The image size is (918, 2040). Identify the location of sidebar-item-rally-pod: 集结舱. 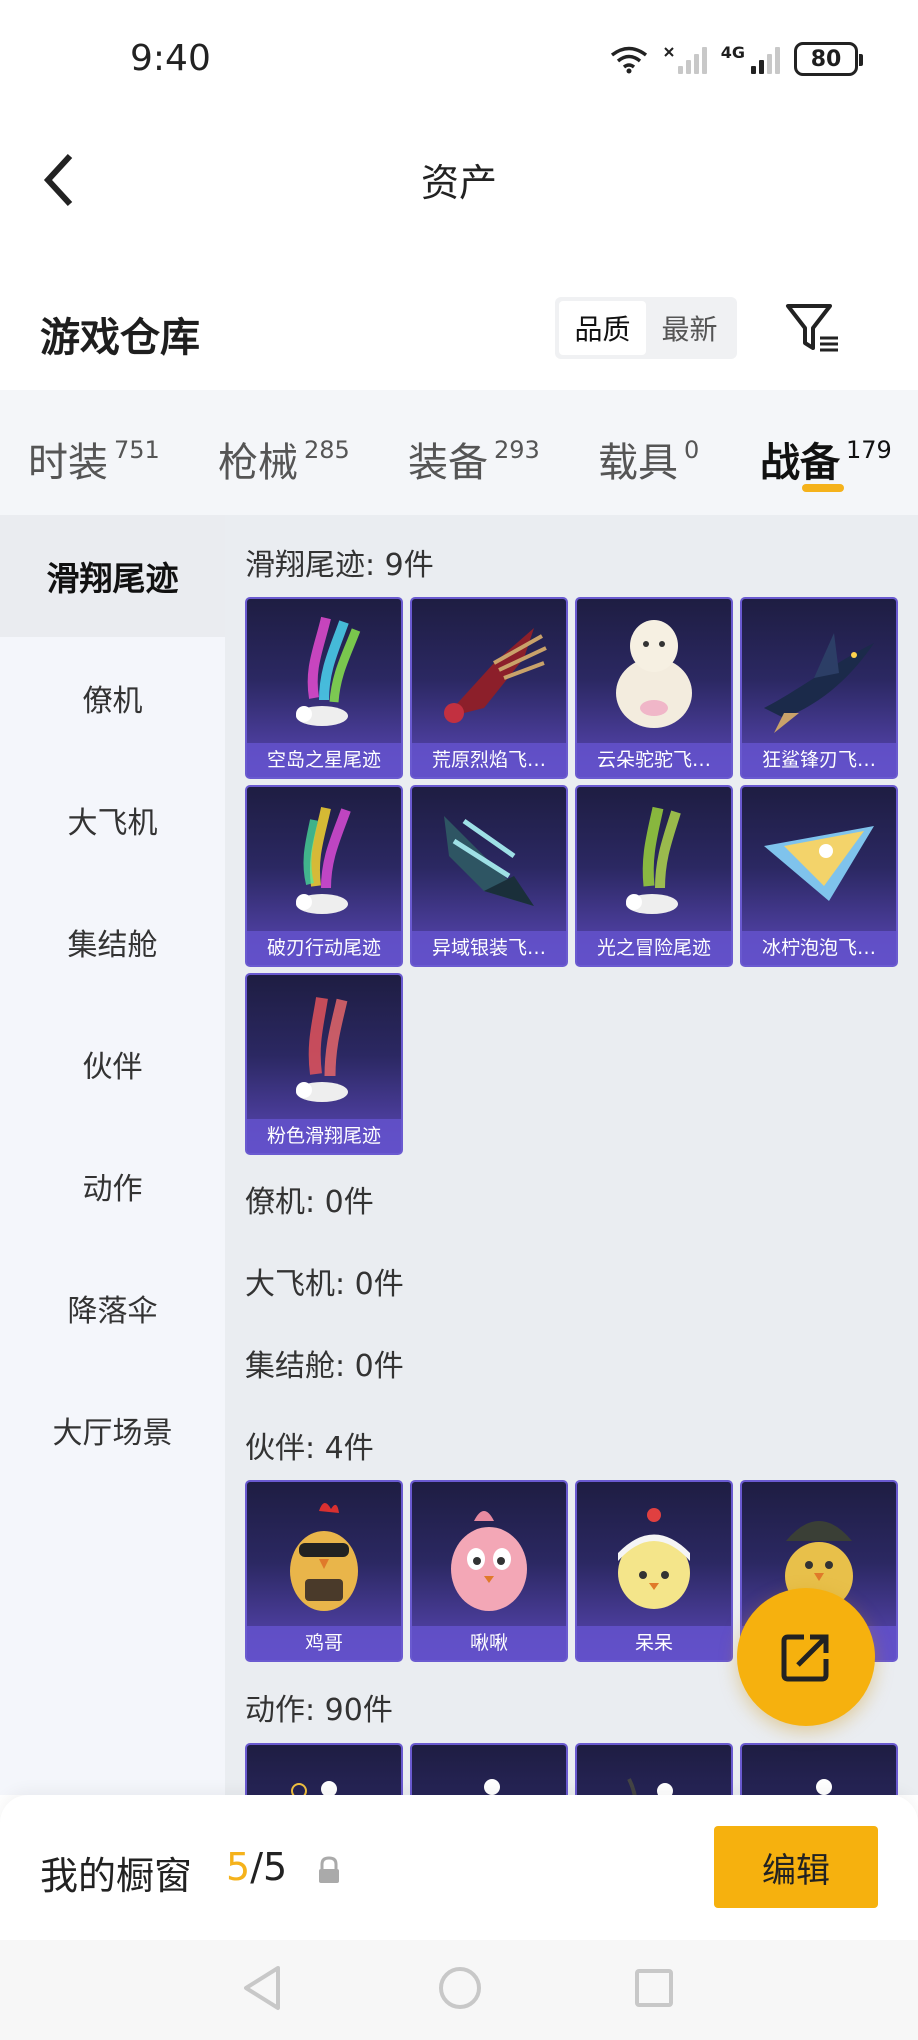
(112, 942).